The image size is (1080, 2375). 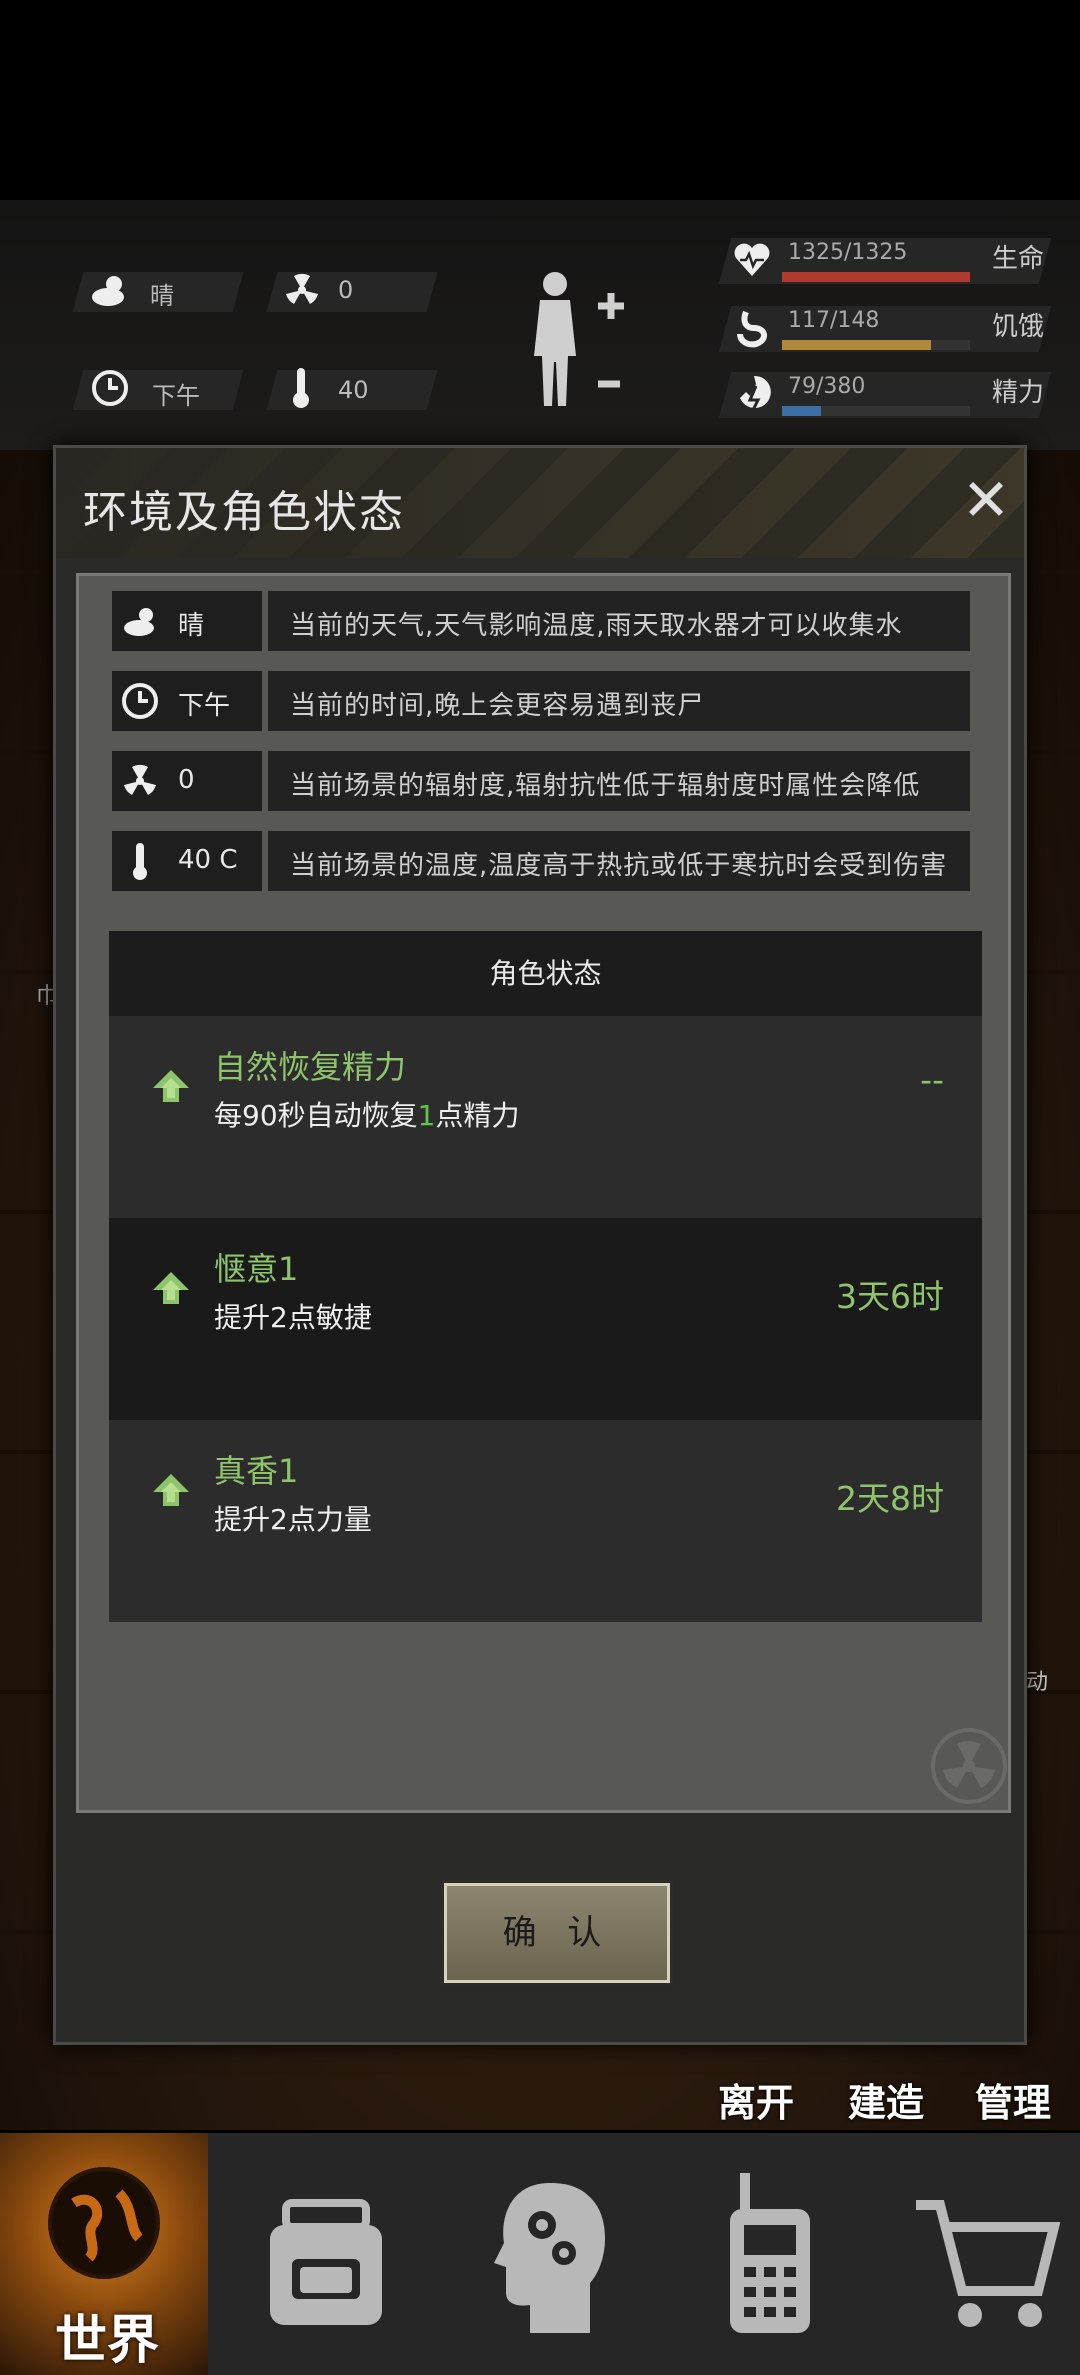 I want to click on energy-icon, so click(x=755, y=394).